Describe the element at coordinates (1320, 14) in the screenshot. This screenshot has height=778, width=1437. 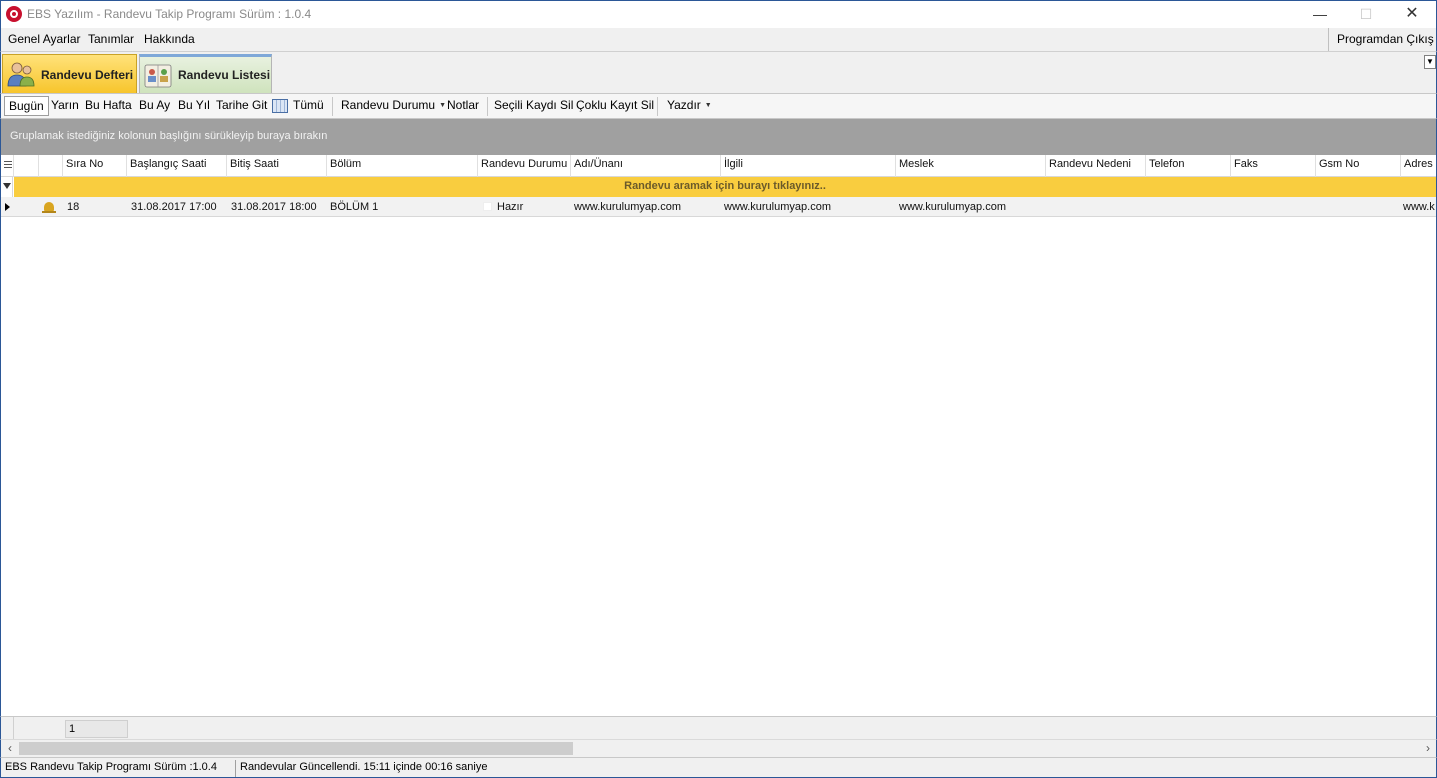
I see `minimize-button: —` at that location.